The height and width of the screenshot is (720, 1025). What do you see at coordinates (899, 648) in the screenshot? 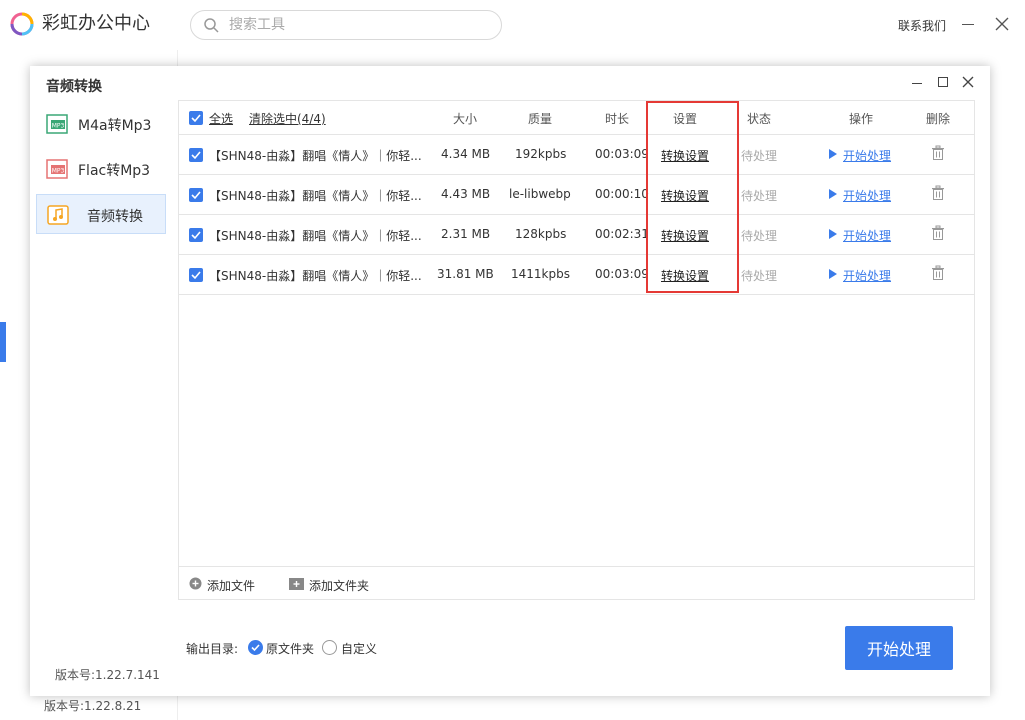
I see `start-process-button: 开始处理` at bounding box center [899, 648].